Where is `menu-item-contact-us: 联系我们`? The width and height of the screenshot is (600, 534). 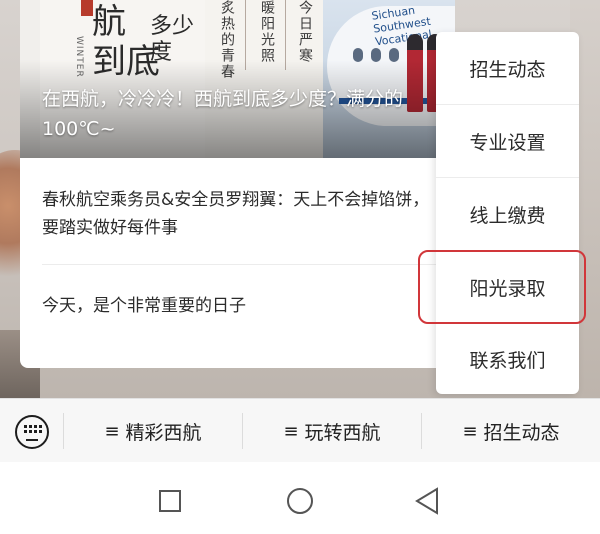 menu-item-contact-us: 联系我们 is located at coordinates (507, 359).